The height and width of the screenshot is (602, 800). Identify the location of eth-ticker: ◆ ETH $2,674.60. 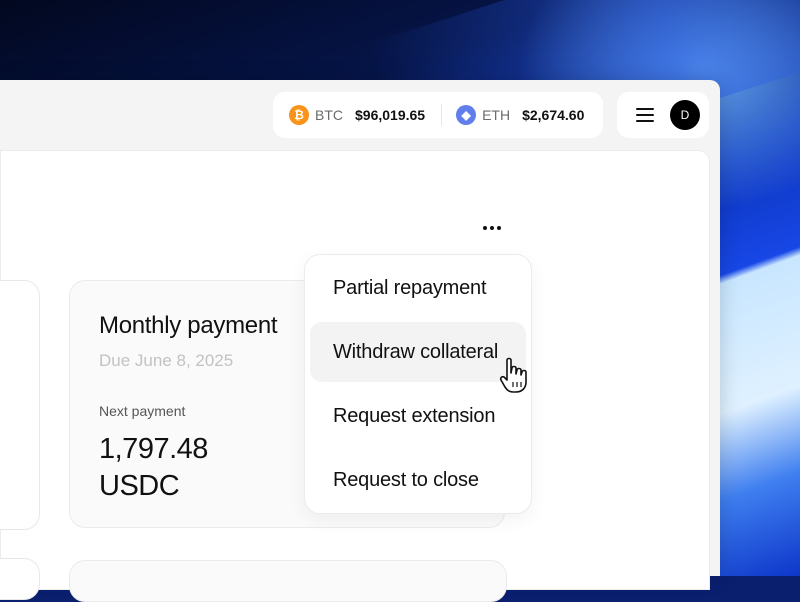
(520, 115).